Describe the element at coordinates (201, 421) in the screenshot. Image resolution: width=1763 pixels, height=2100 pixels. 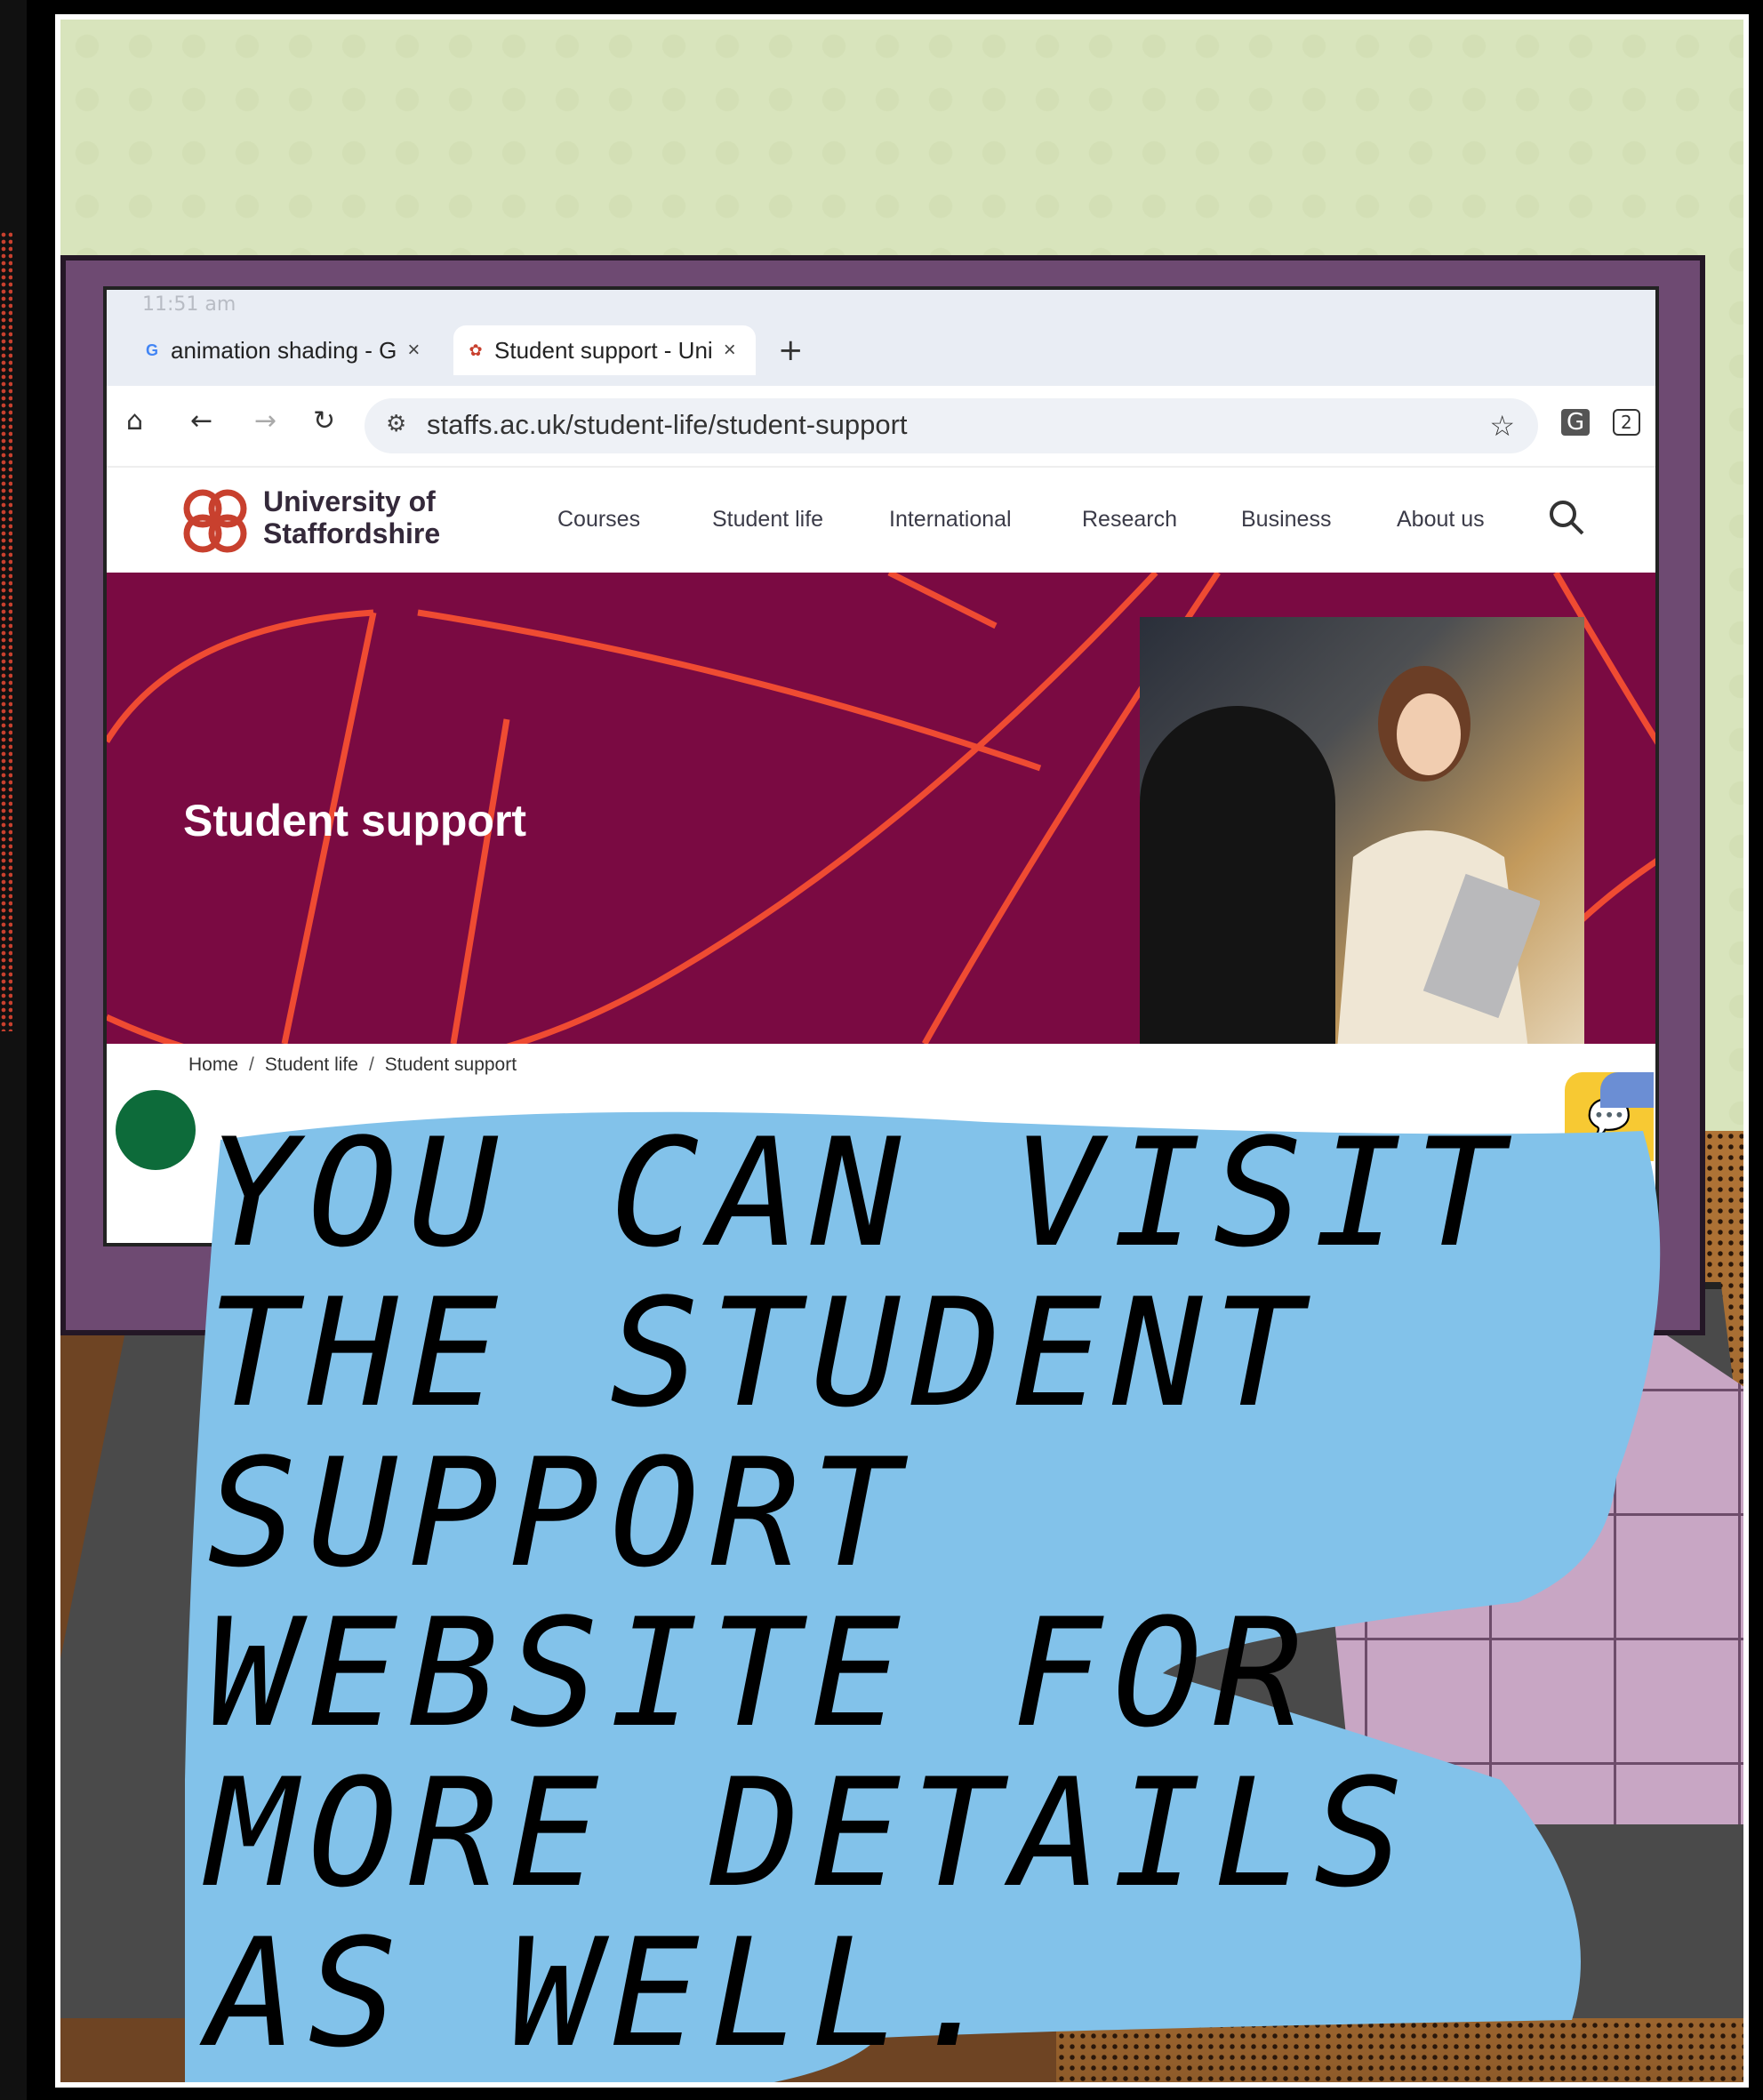
I see `back-icon: ←` at that location.